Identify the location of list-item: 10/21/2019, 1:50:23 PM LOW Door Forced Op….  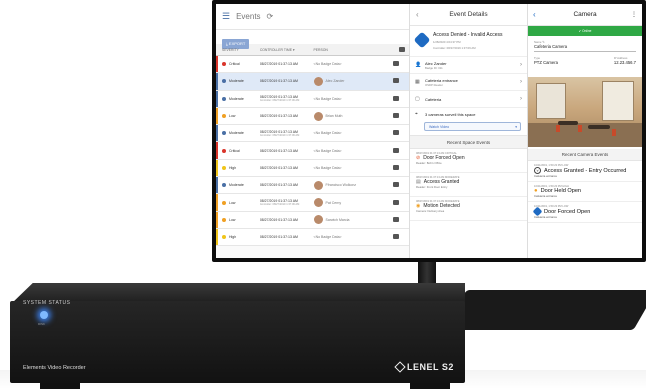
(585, 212).